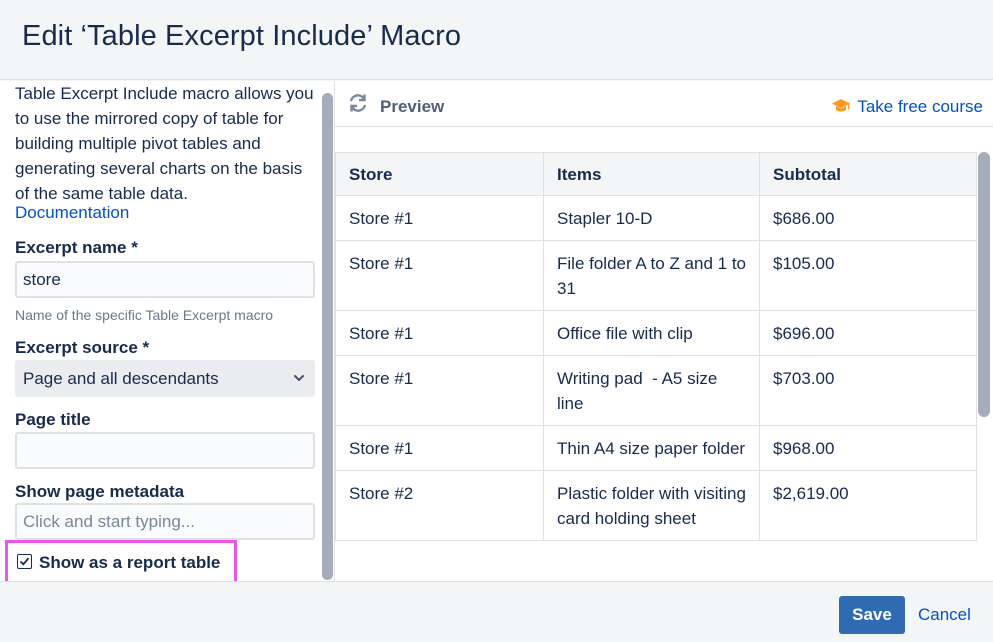 The width and height of the screenshot is (993, 642). What do you see at coordinates (868, 505) in the screenshot?
I see `table-cell: $2,619.00` at bounding box center [868, 505].